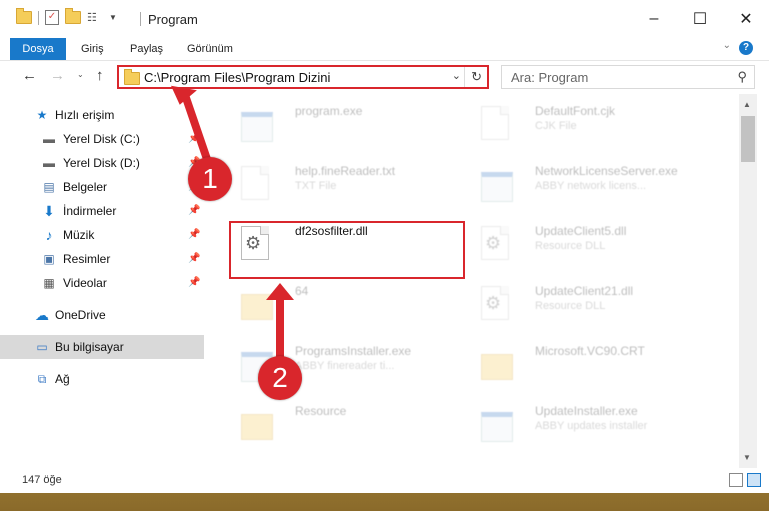 The image size is (769, 511). I want to click on step-2-badge: 2, so click(280, 378).